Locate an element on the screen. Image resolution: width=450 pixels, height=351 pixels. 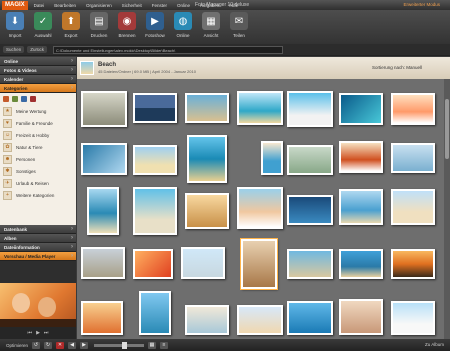
section-calendar: Kalender is located at coordinates (38, 79).